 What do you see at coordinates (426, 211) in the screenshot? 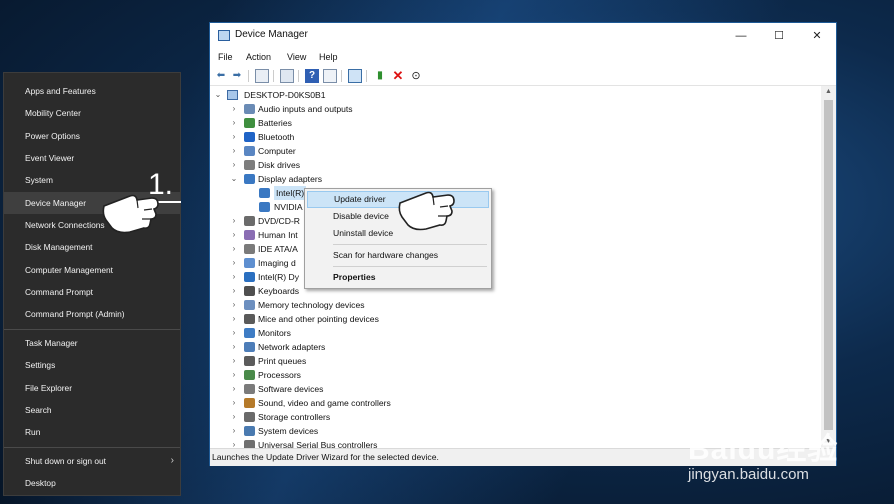
I see `pointing-hand-icon` at bounding box center [426, 211].